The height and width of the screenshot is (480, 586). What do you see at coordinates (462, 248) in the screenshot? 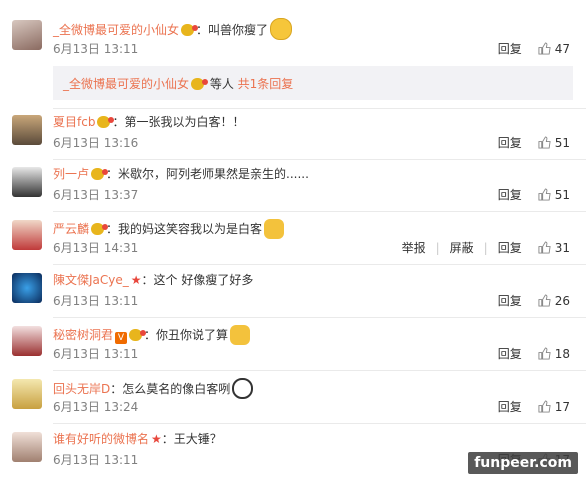
I see `block-button: 屏蔽` at bounding box center [462, 248].